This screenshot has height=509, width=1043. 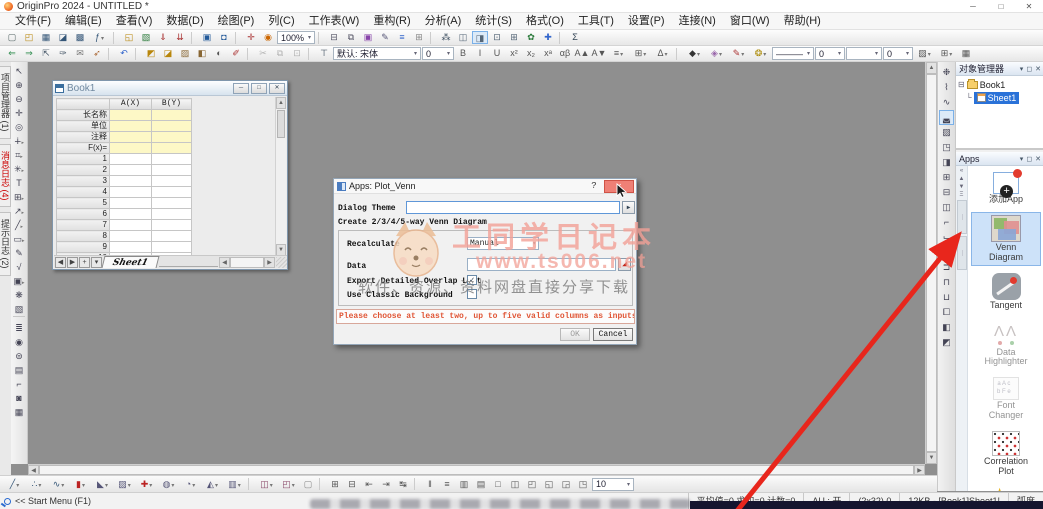 I want to click on book-restore-button: □, so click(x=259, y=88).